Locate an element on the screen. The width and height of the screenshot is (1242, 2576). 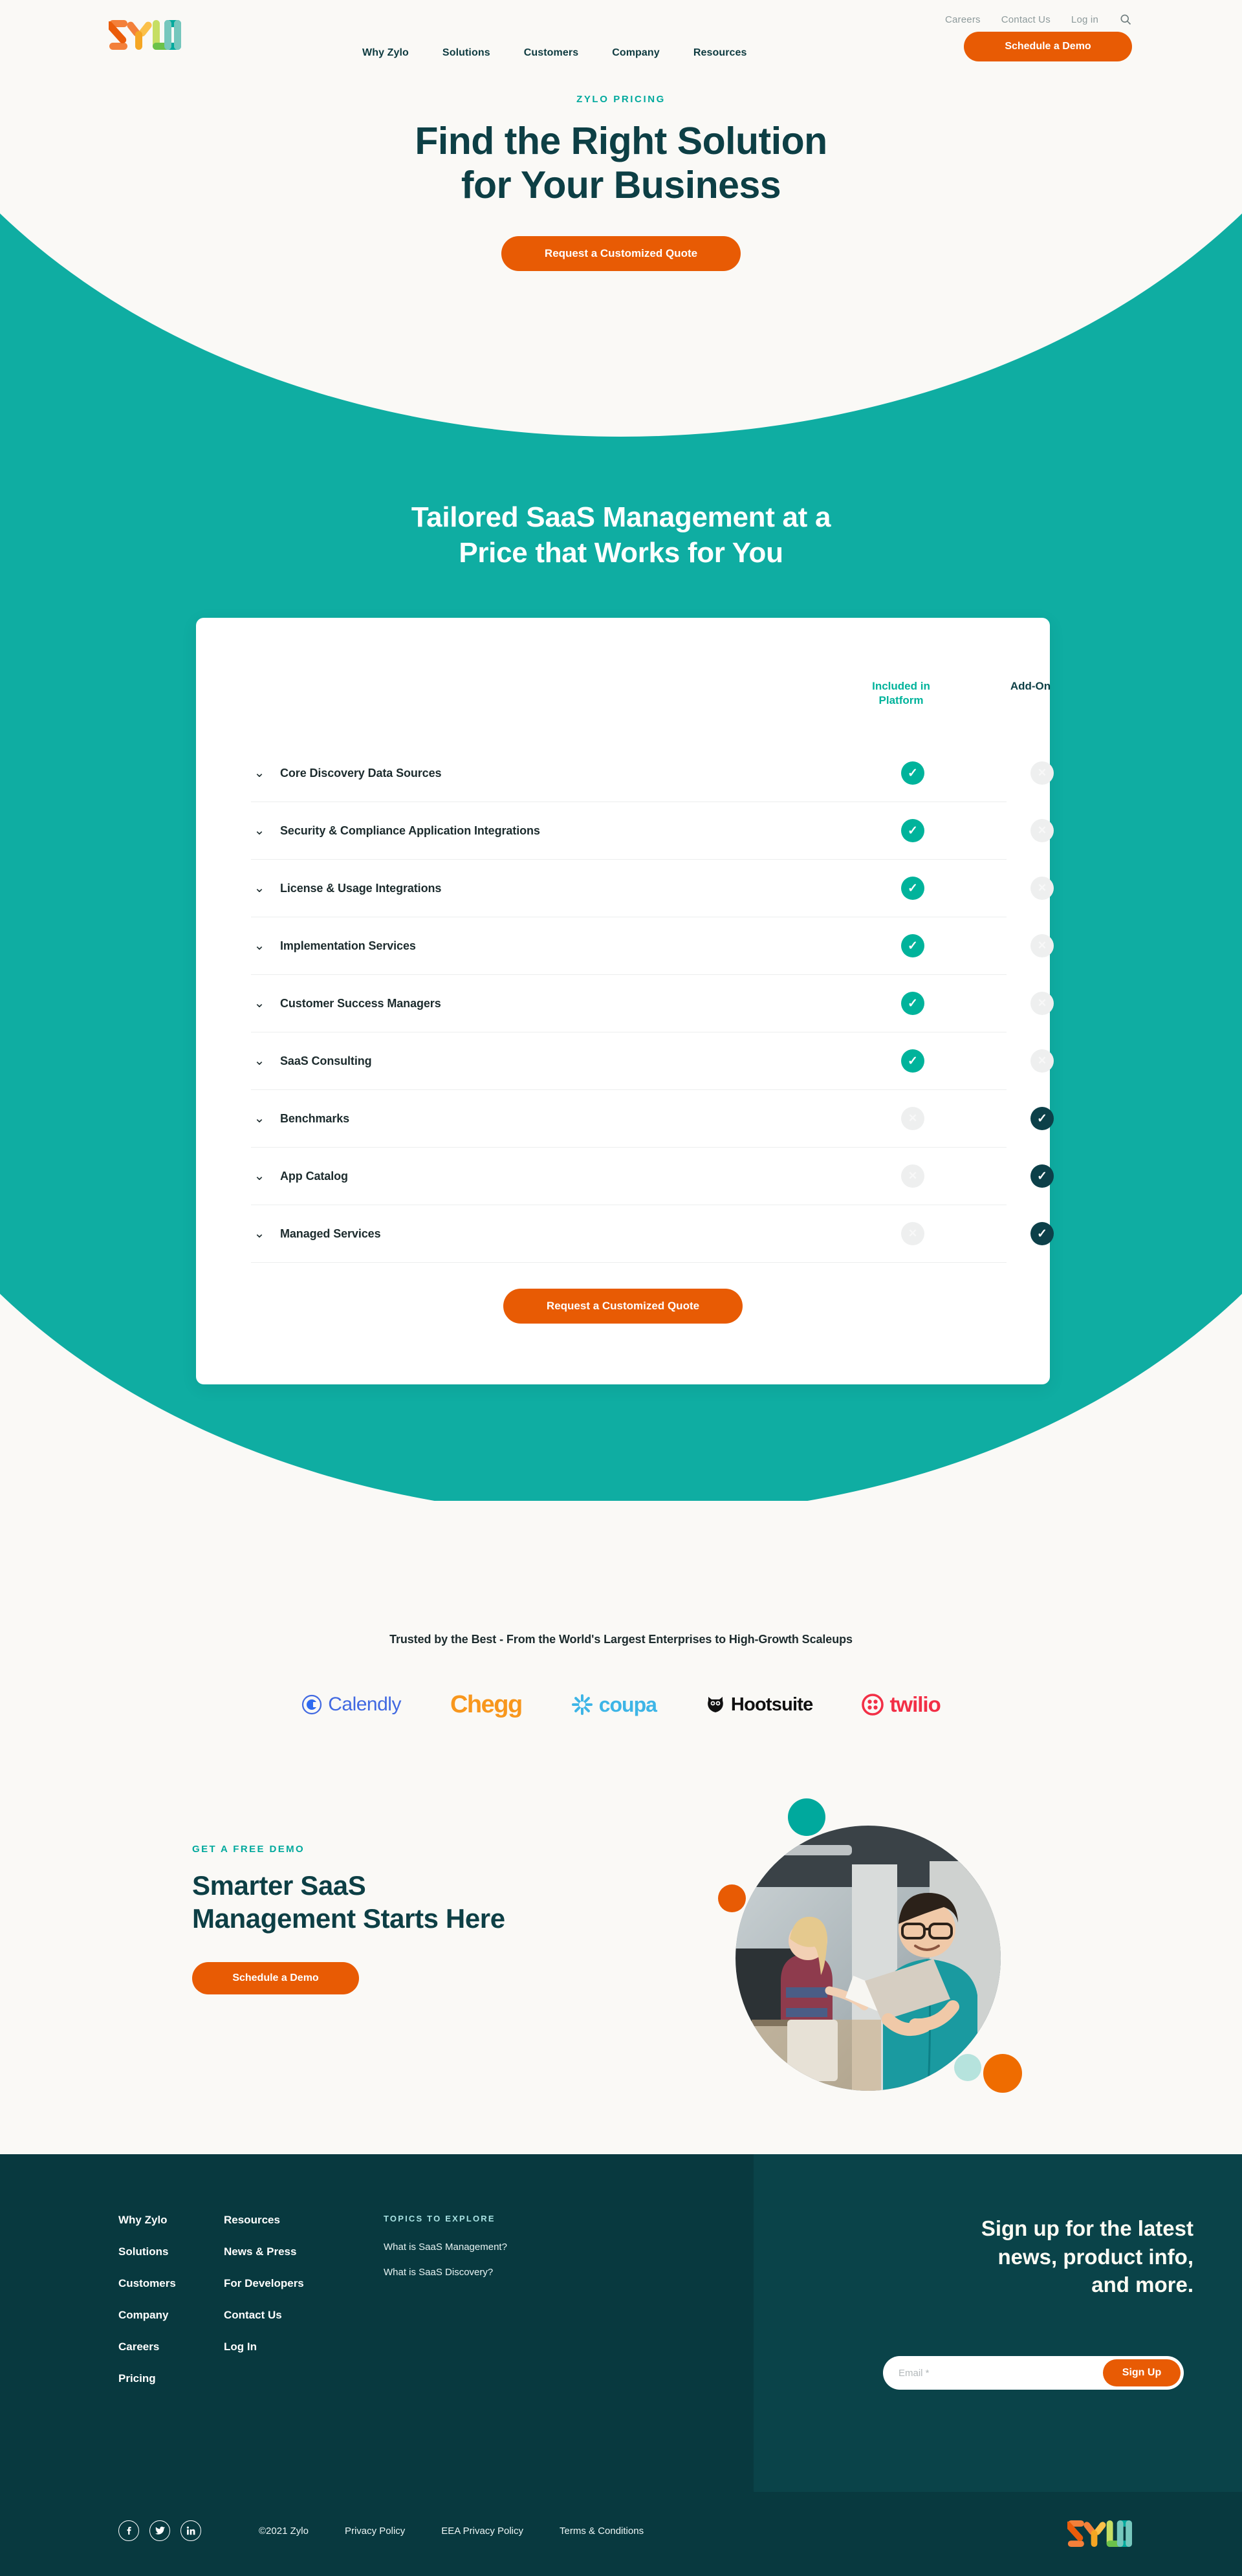
table-row: ⌄ Customer Success Managers ✓ ✕ is located at coordinates (652, 1003).